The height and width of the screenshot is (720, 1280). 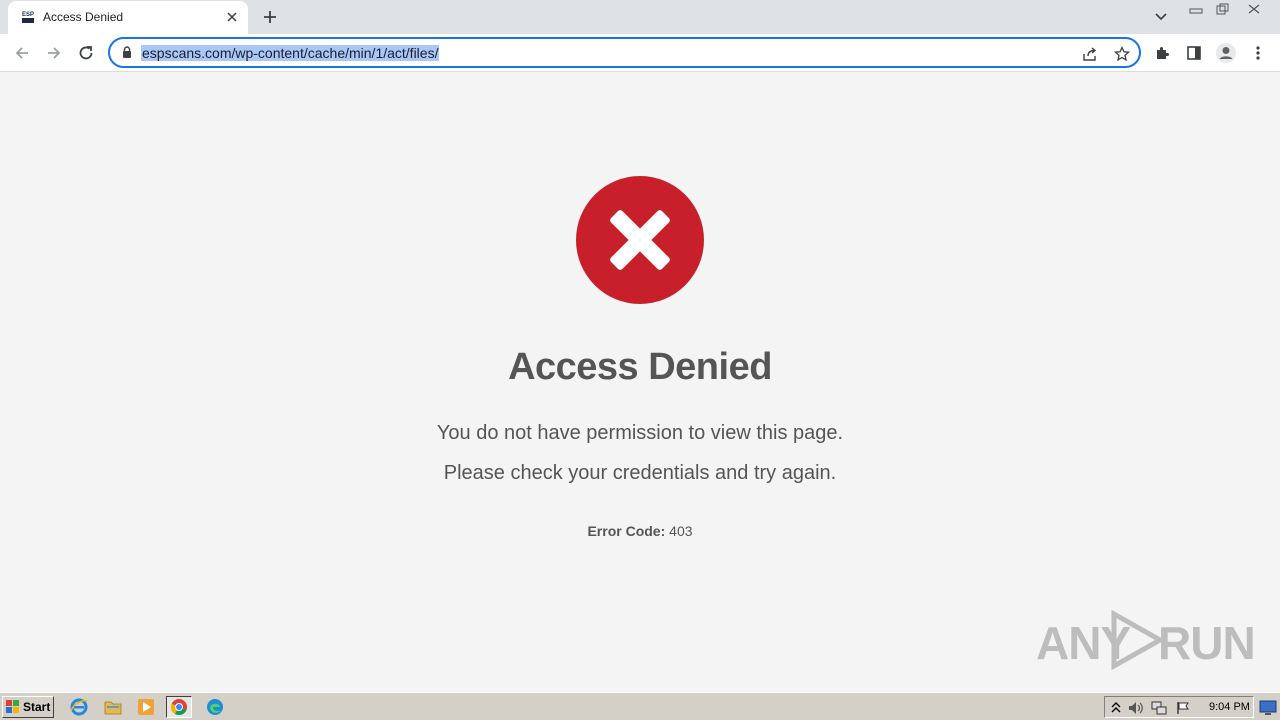 I want to click on media-player-icon, so click(x=146, y=707).